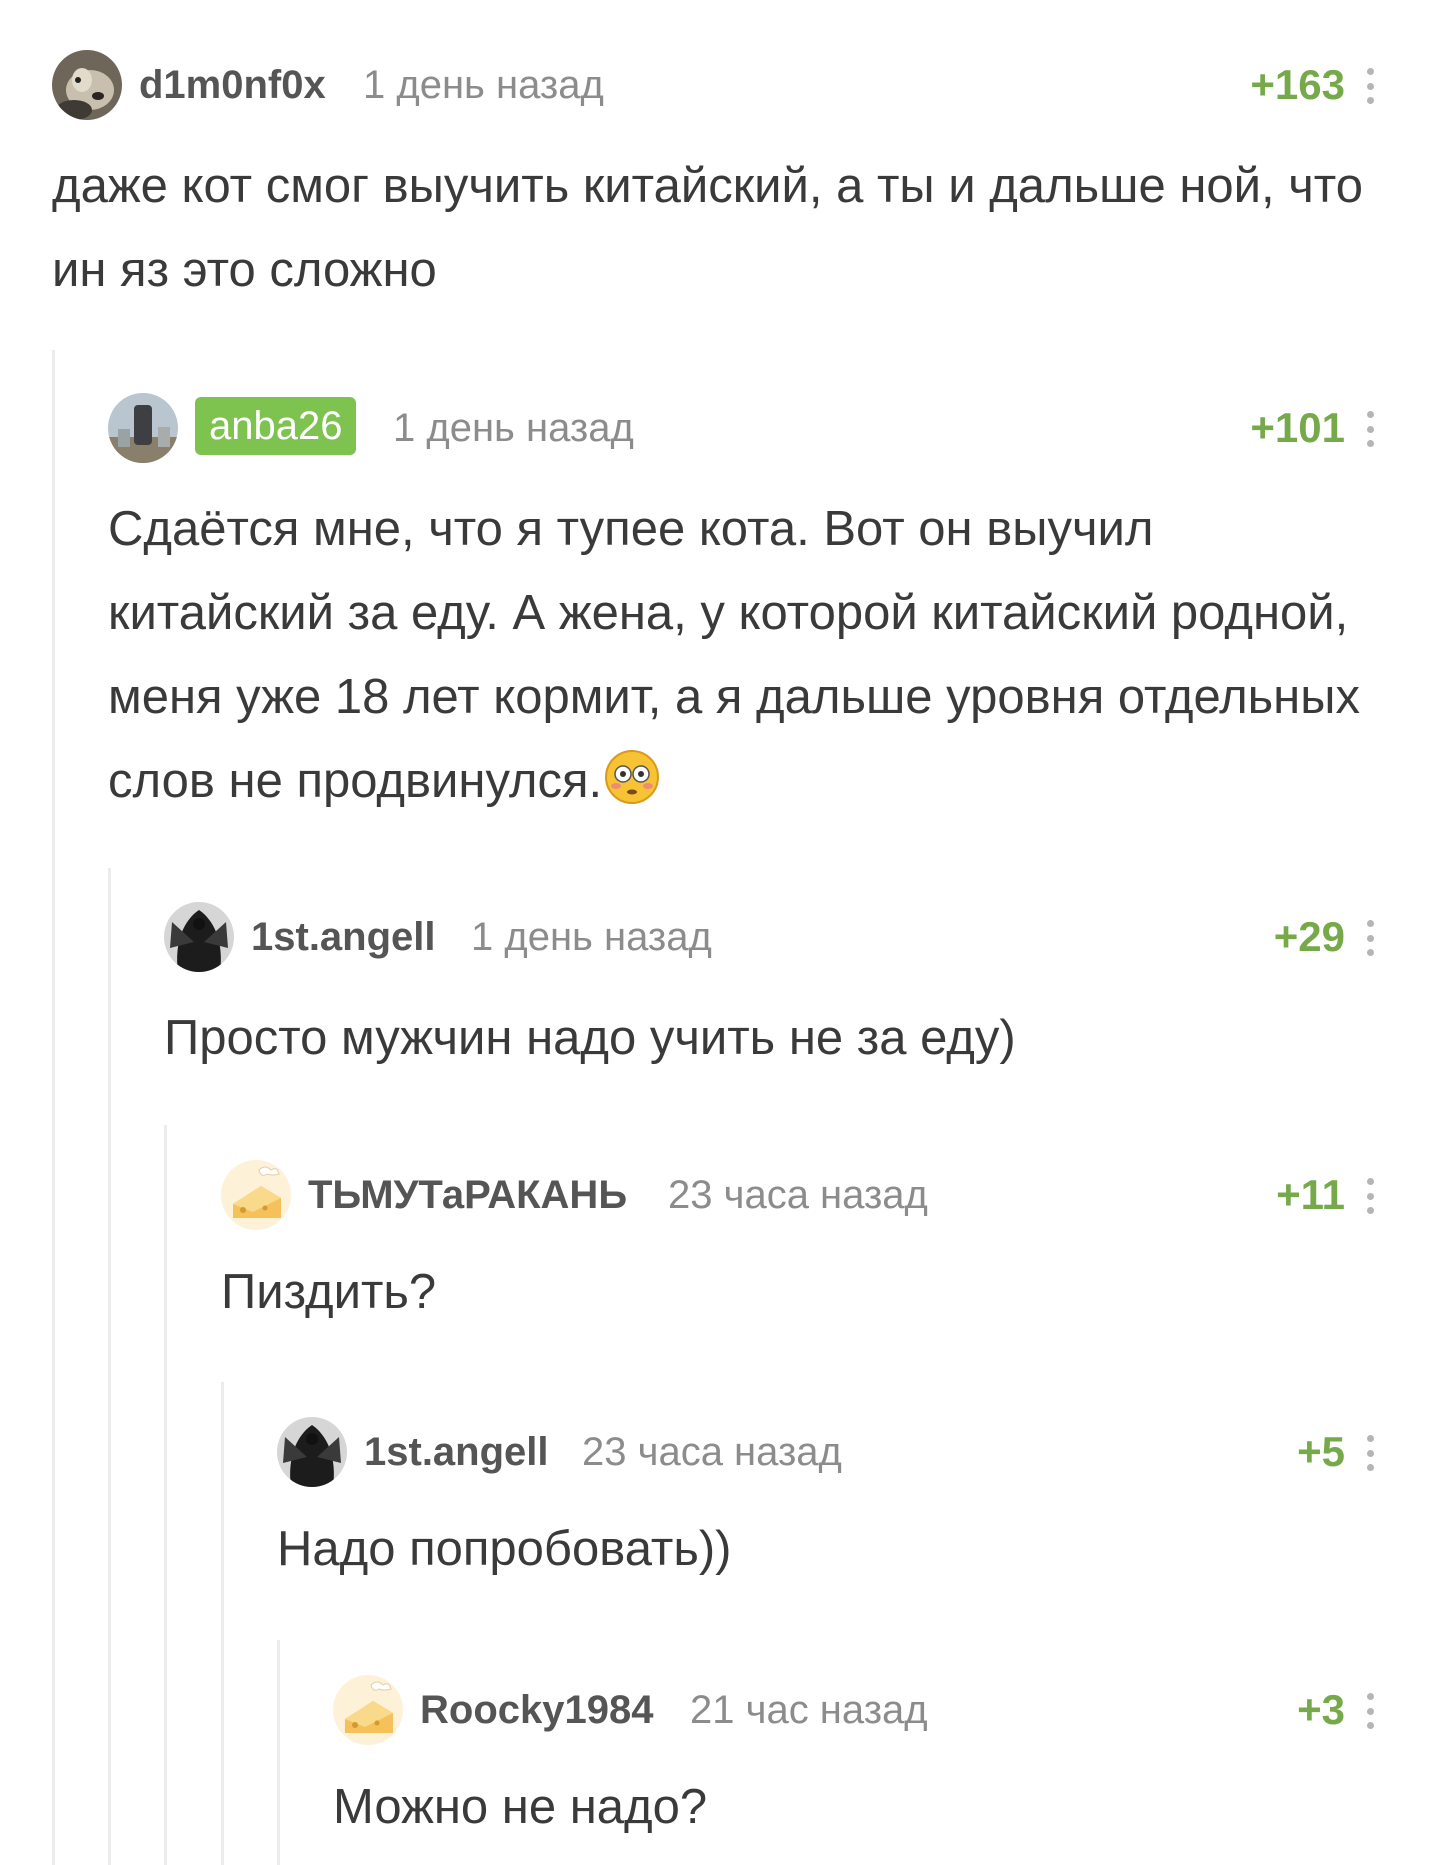 The width and height of the screenshot is (1440, 1865). What do you see at coordinates (720, 86) in the screenshot?
I see `comment-header: d1m0nf0x 1 день назад +163` at bounding box center [720, 86].